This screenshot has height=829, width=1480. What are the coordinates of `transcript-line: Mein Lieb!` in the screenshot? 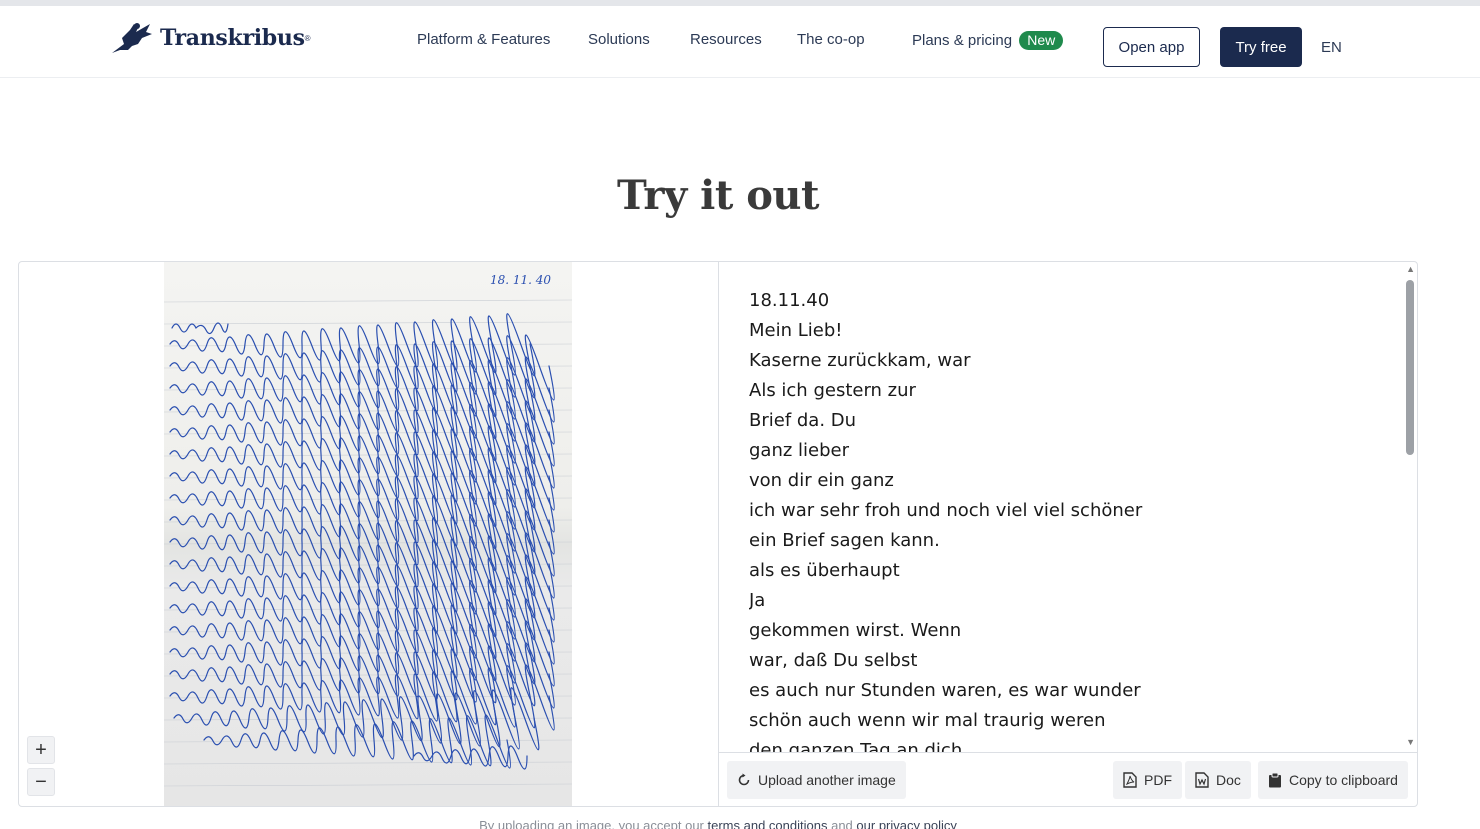 It's located at (796, 330).